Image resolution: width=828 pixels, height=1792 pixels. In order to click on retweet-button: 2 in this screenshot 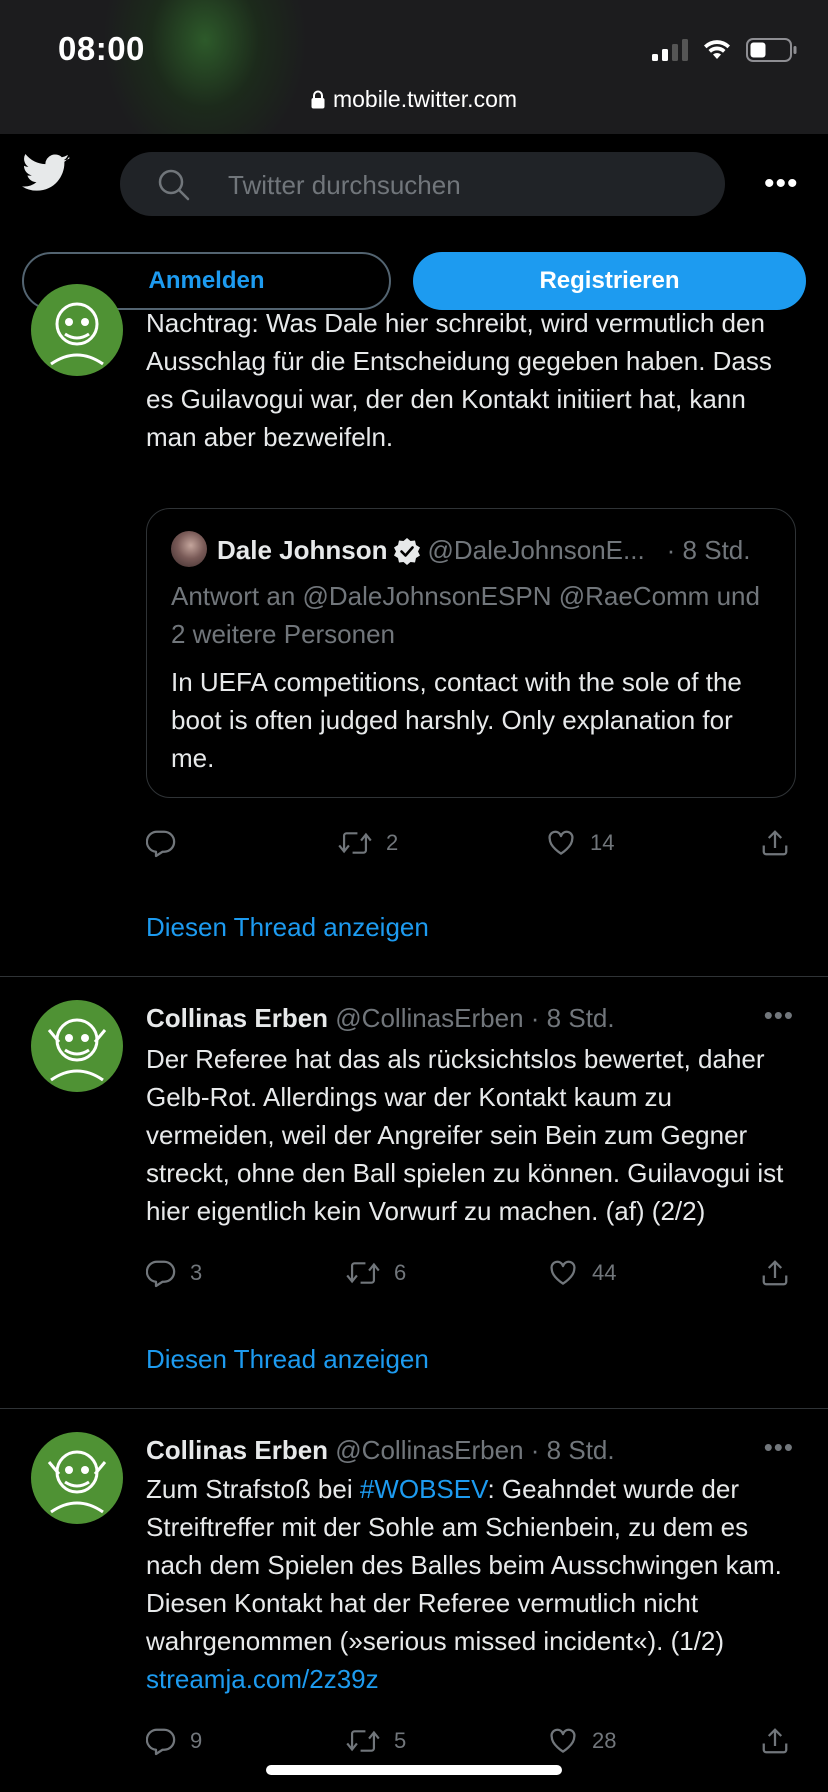, I will do `click(368, 843)`.